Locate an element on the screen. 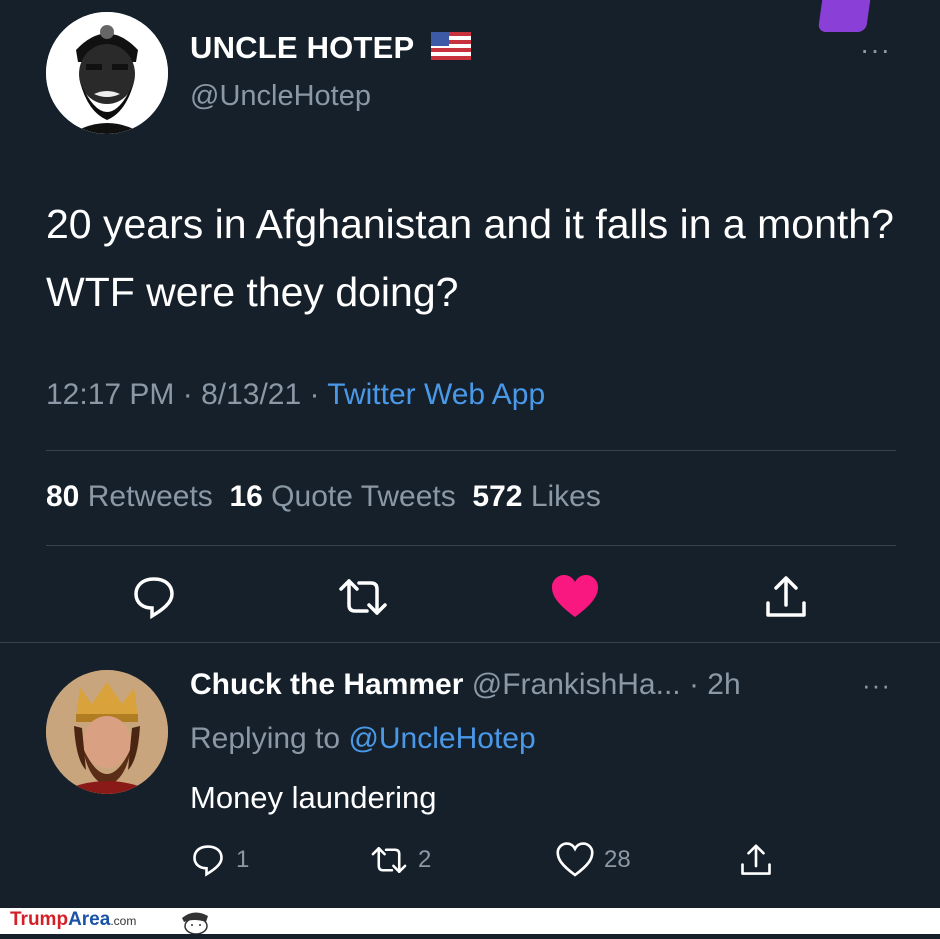 Image resolution: width=940 pixels, height=939 pixels. reply-share-button is located at coordinates (756, 860).